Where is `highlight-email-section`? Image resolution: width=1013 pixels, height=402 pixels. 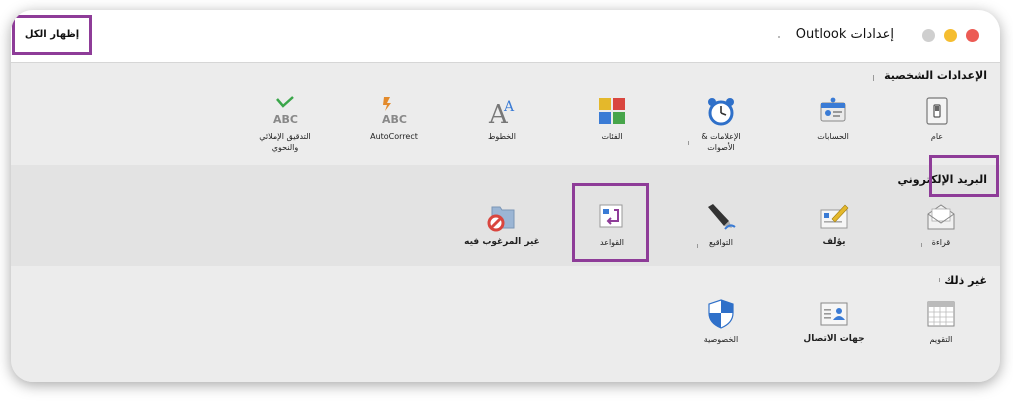
highlight-email-section is located at coordinates (964, 176).